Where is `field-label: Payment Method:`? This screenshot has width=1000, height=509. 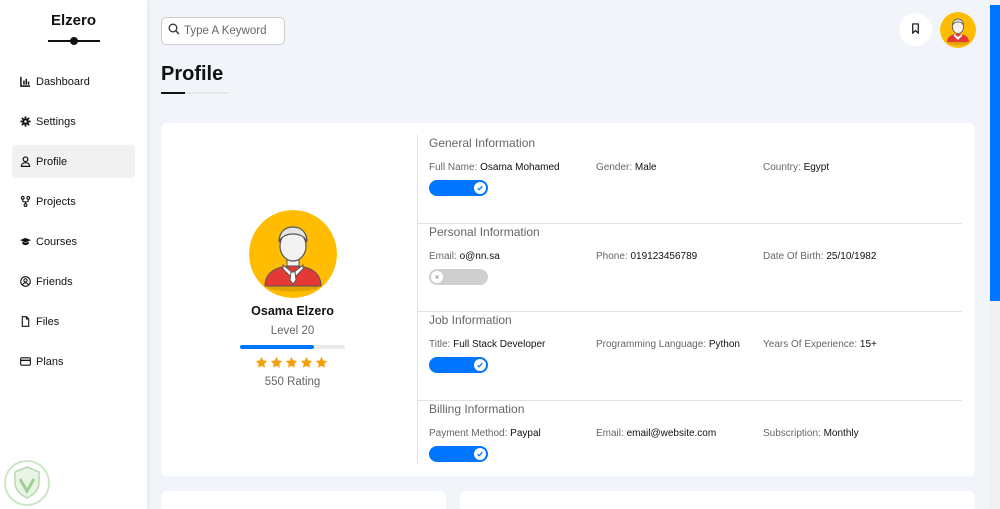
field-label: Payment Method: is located at coordinates (468, 433).